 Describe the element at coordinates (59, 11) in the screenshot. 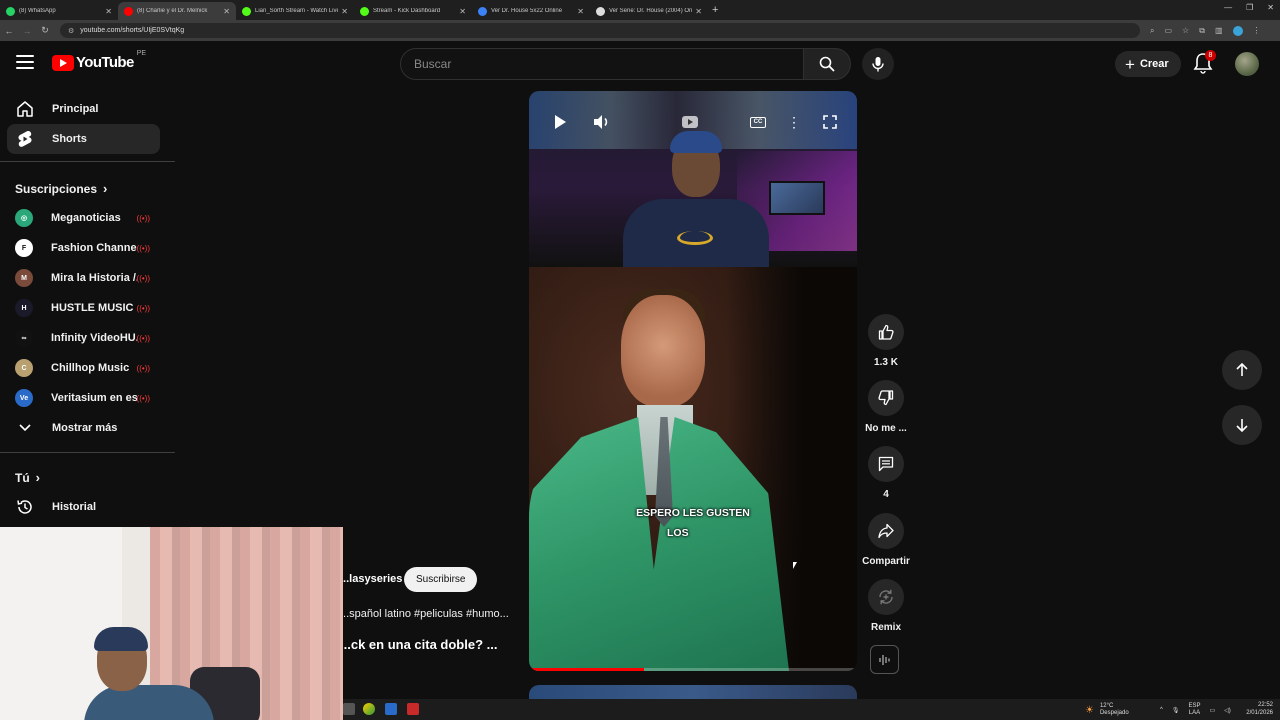

I see `browser-tab: (8) WhatsApp ✕` at that location.